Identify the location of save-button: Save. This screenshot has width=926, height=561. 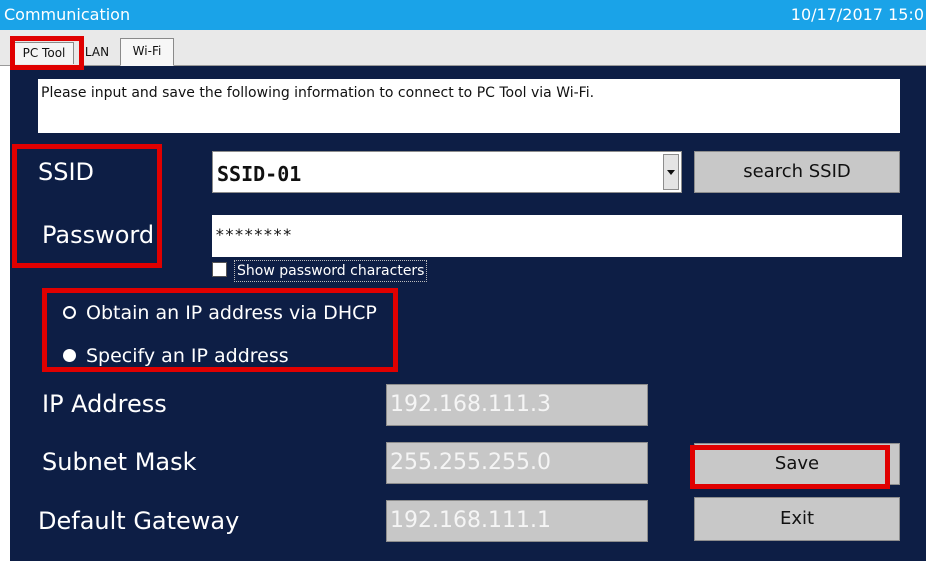
(797, 464).